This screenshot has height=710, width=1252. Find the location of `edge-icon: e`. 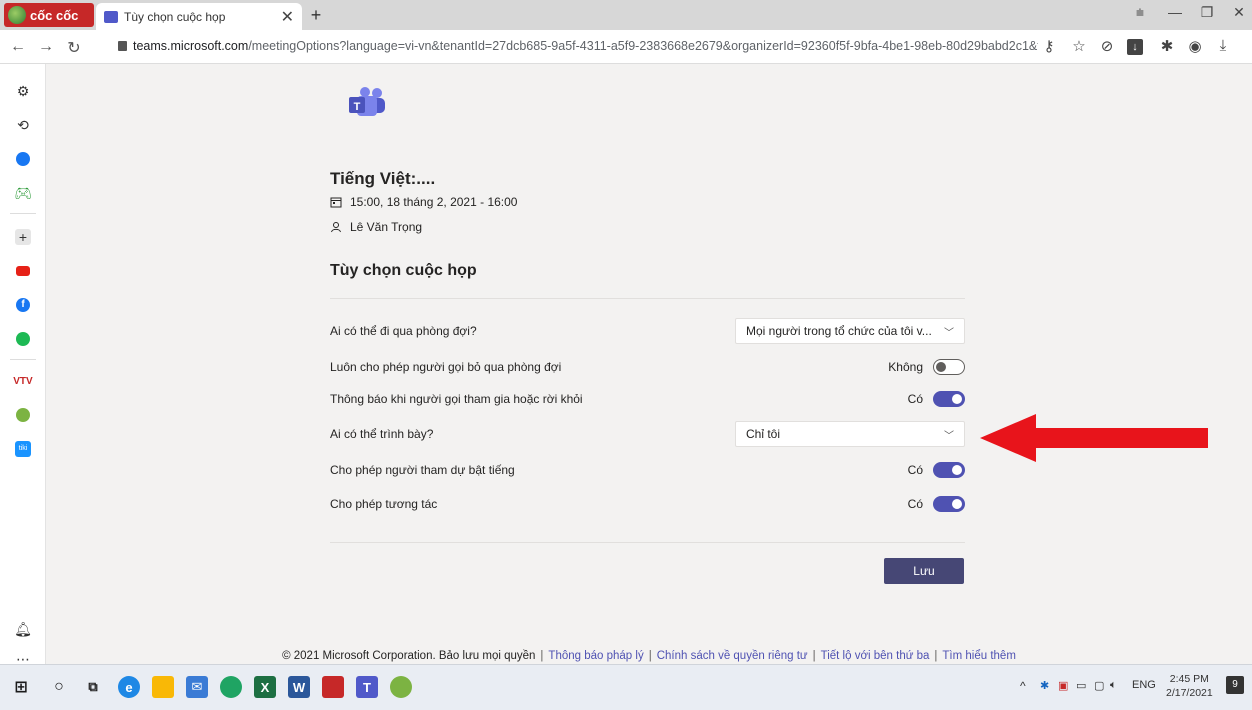

edge-icon: e is located at coordinates (129, 687).